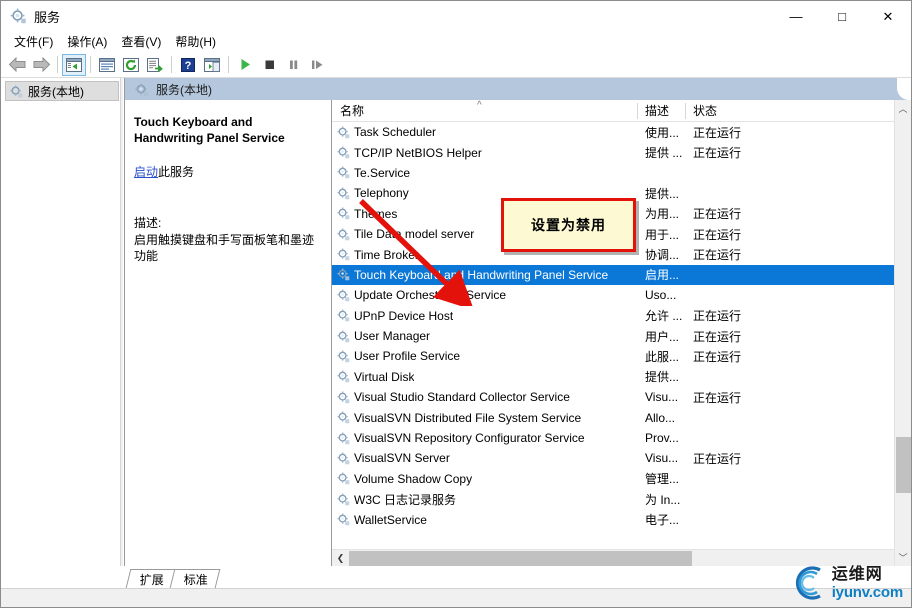  I want to click on show-hide-action-pane-button, so click(212, 65).